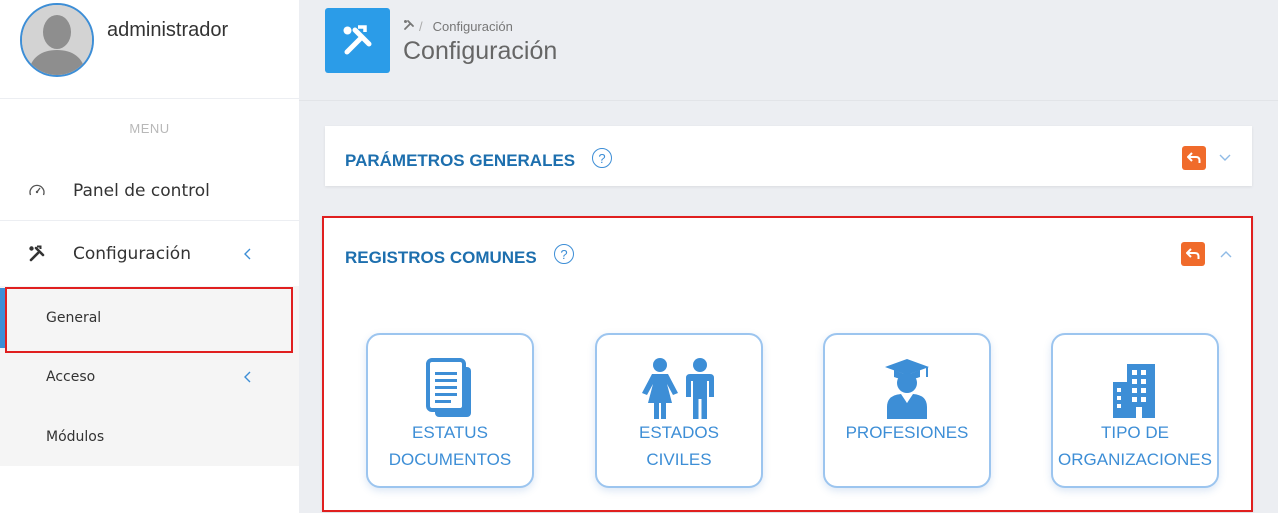  Describe the element at coordinates (679, 432) in the screenshot. I see `tile-label: ESTADOS` at that location.